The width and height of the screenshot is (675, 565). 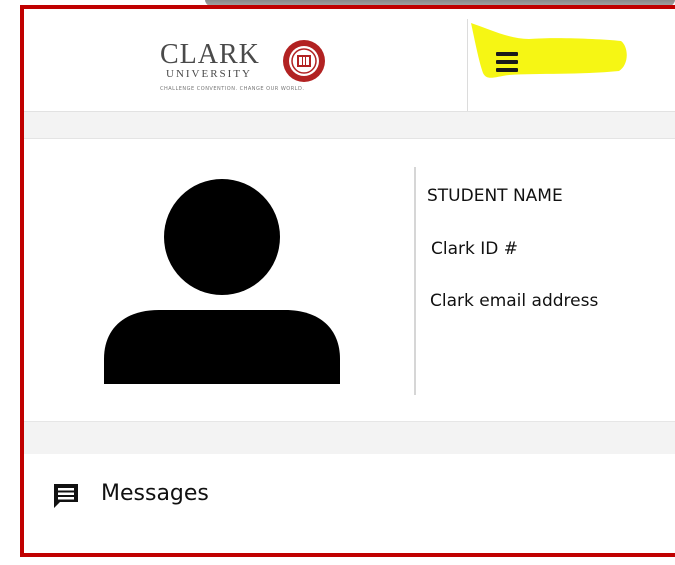 What do you see at coordinates (549, 50) in the screenshot?
I see `highlighter-mark` at bounding box center [549, 50].